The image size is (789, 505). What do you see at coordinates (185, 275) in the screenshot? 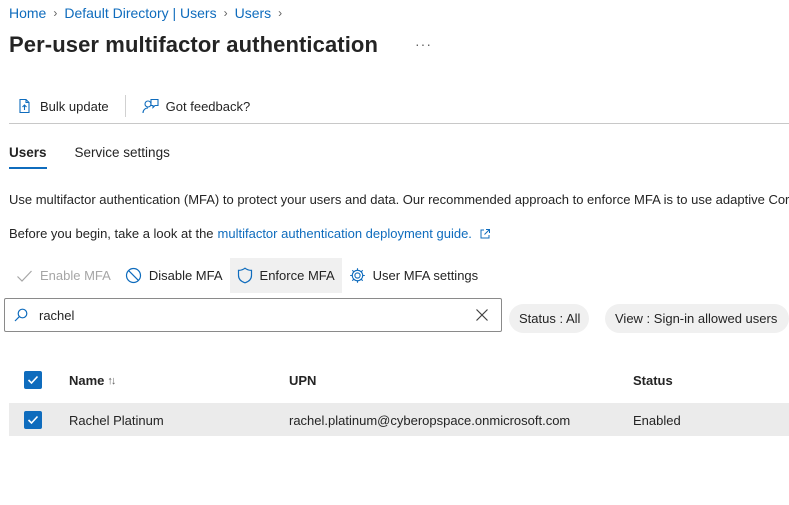
I see `disable-mfa-label: Disable MFA` at bounding box center [185, 275].